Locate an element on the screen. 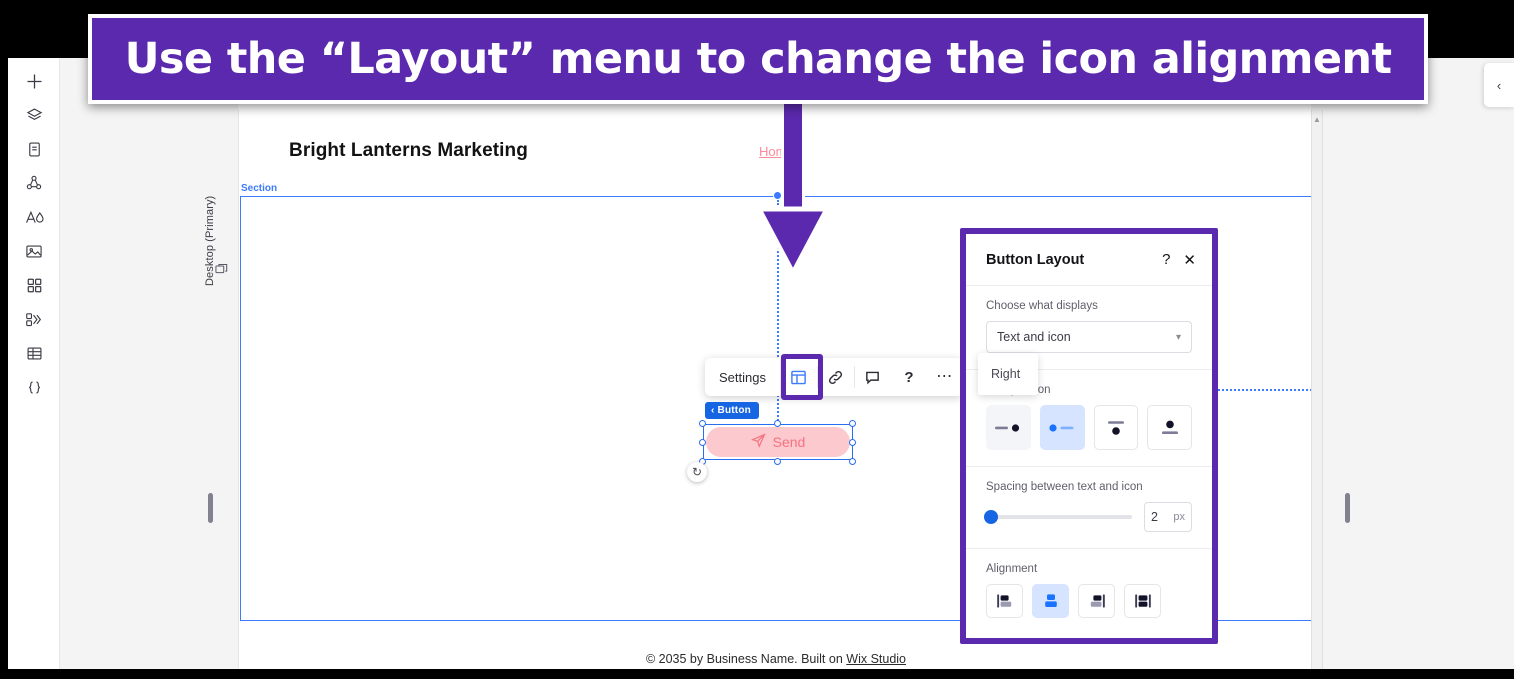 This screenshot has height=679, width=1514. resize-handle-tc is located at coordinates (777, 423).